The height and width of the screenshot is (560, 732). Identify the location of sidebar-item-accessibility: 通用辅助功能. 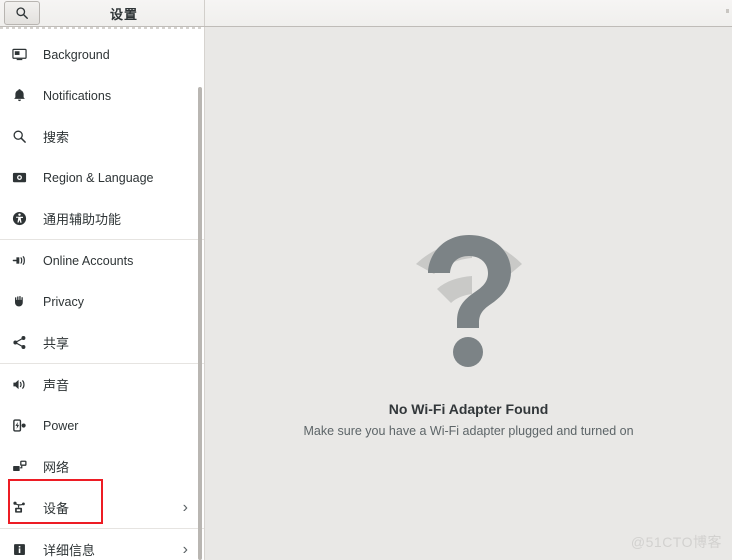
(102, 218).